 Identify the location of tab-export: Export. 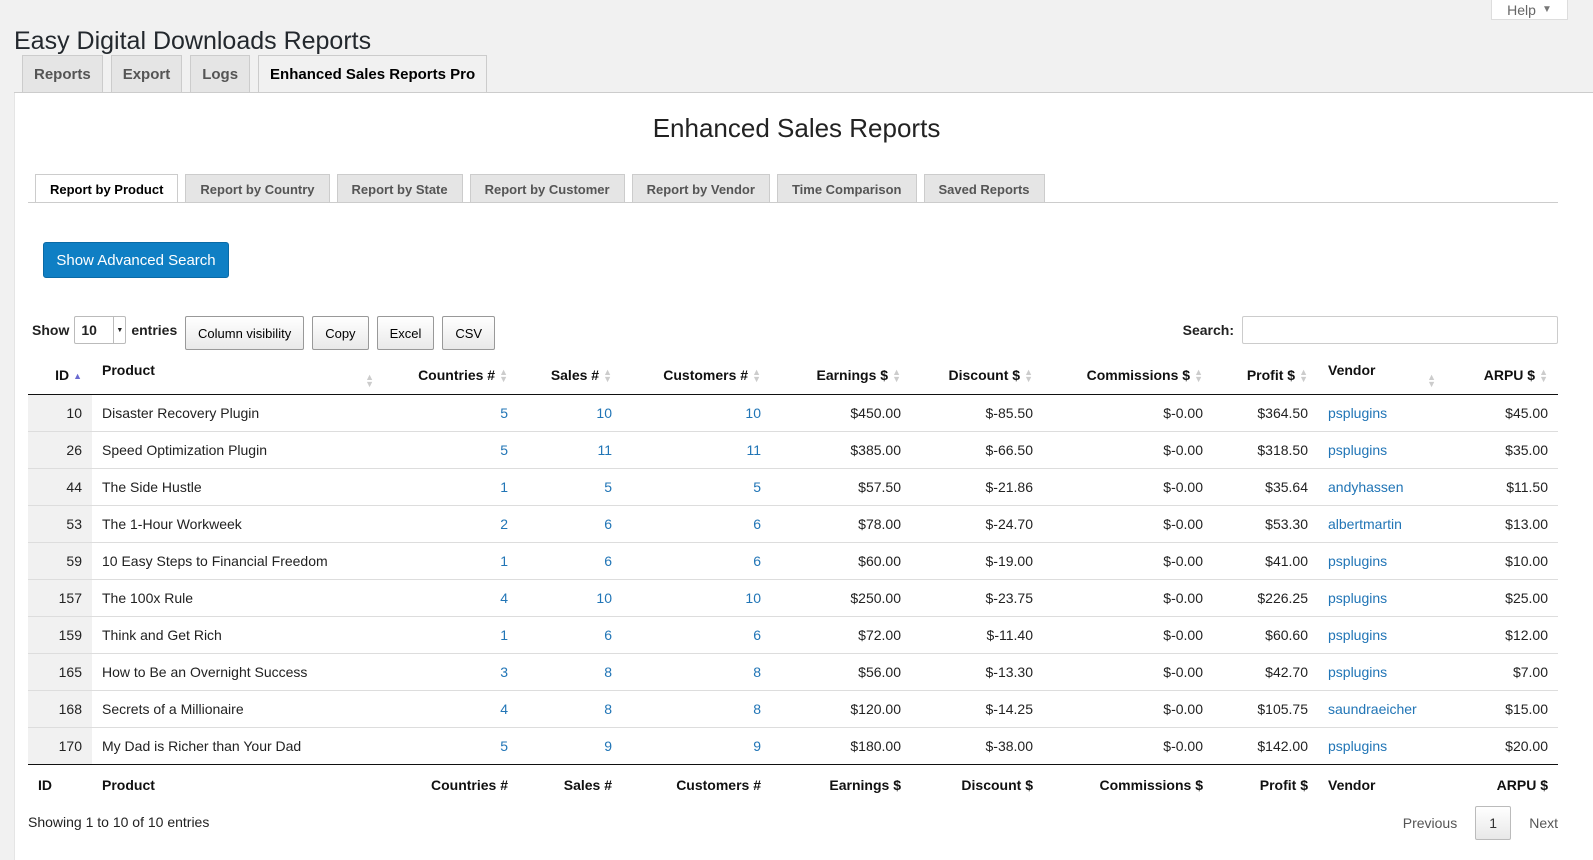
(146, 74).